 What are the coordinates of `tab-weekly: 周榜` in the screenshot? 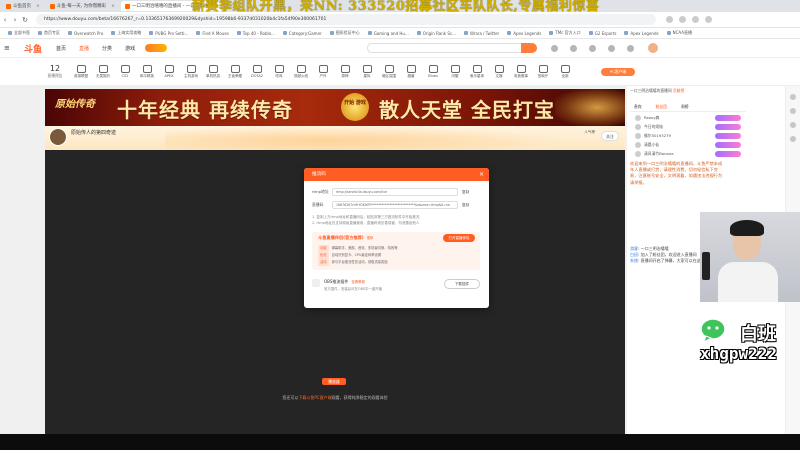 It's located at (685, 107).